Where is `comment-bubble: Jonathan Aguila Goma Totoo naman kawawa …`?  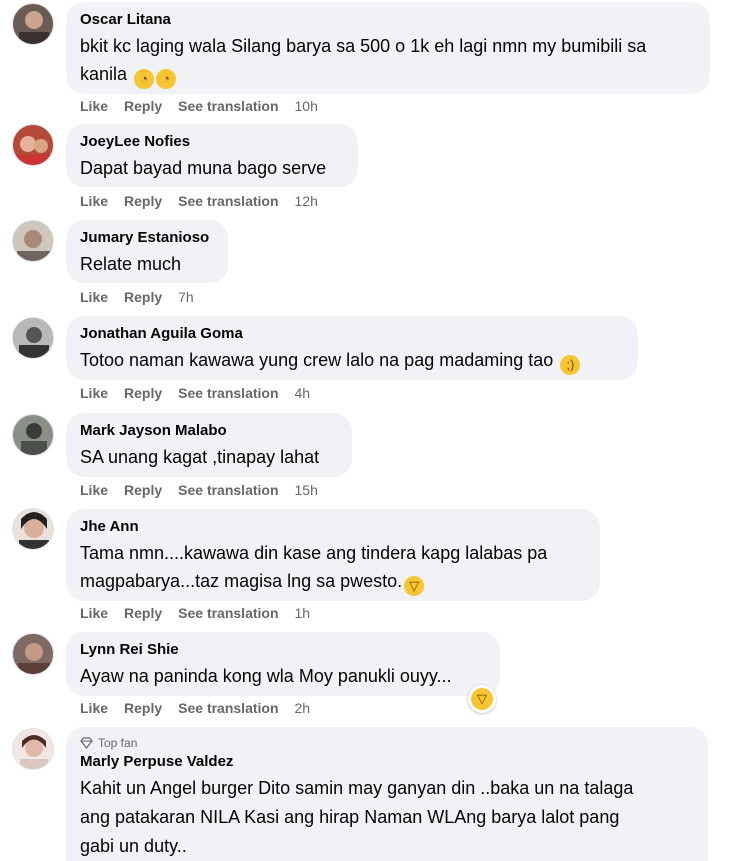 comment-bubble: Jonathan Aguila Goma Totoo naman kawawa … is located at coordinates (352, 348).